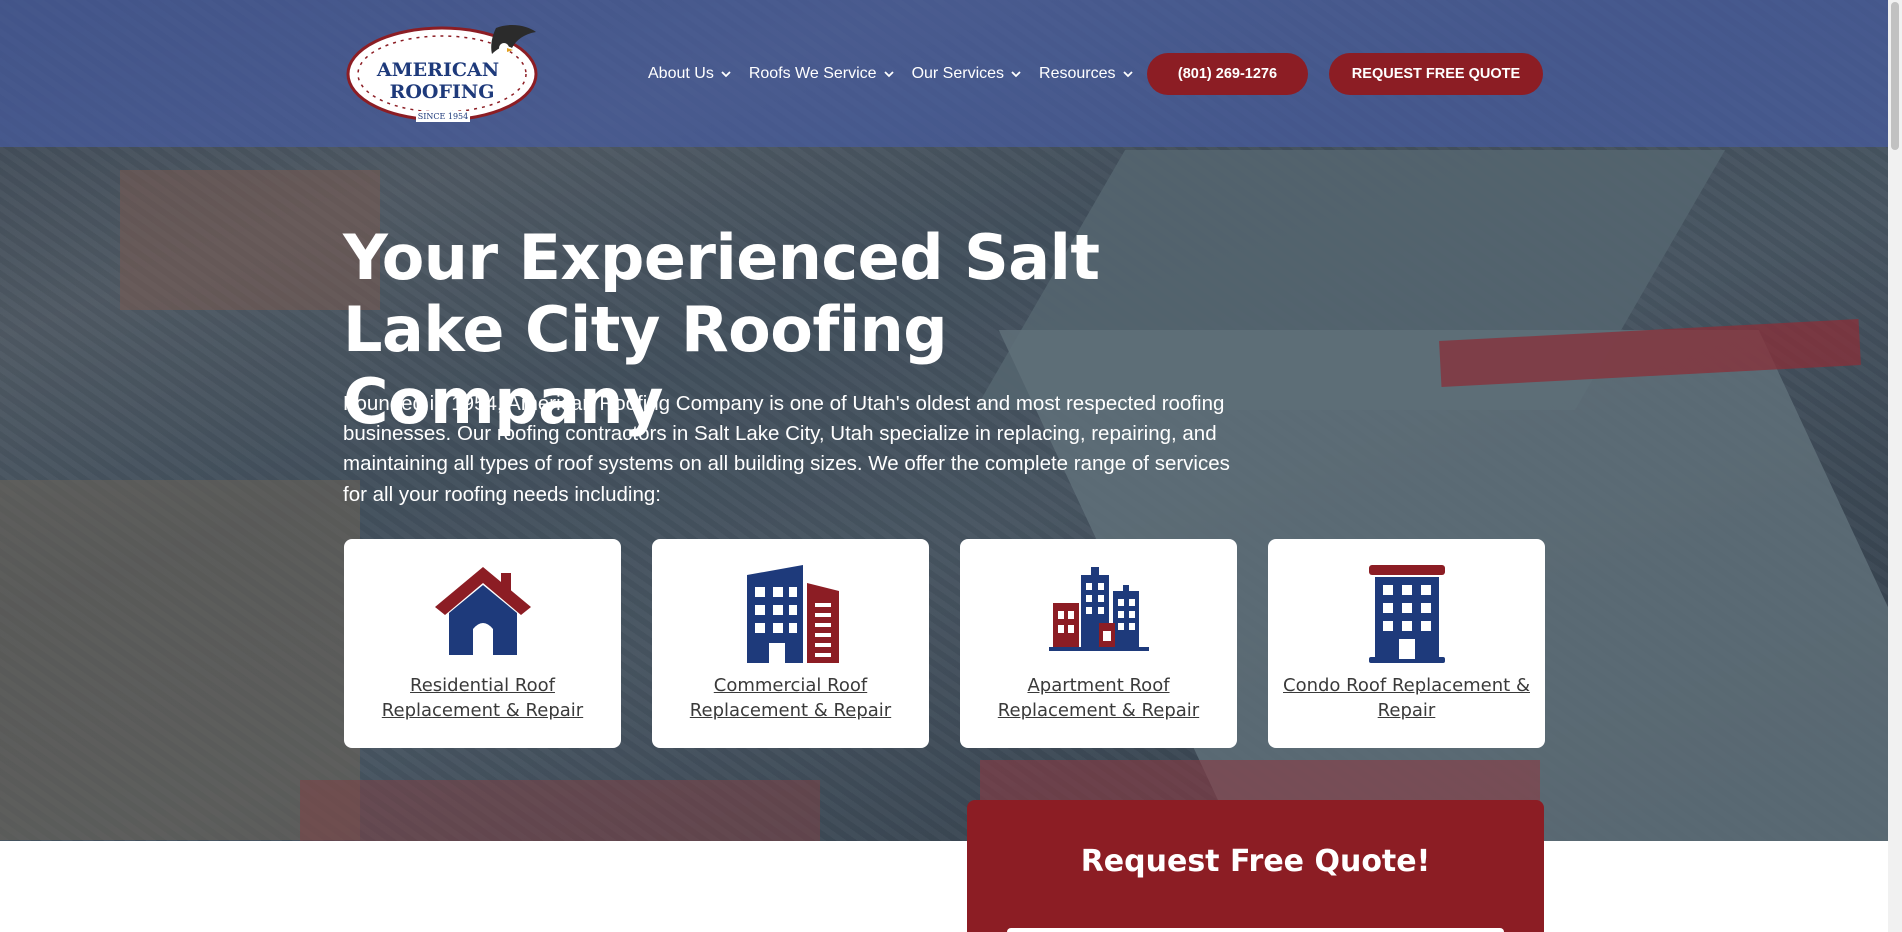  I want to click on service-card-residential: Residential Roof Replacement & Repair, so click(482, 643).